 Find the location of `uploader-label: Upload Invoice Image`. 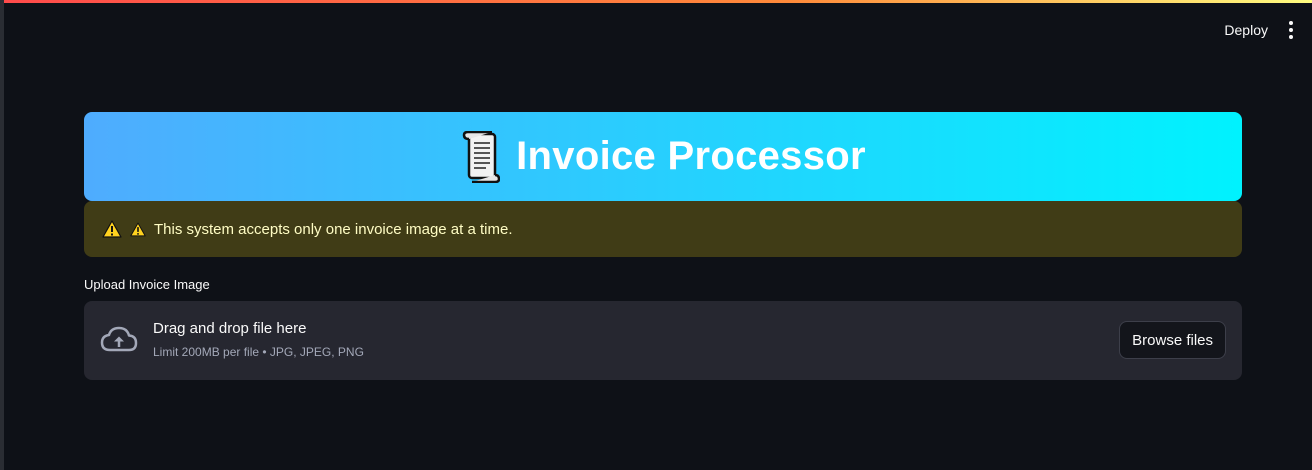

uploader-label: Upload Invoice Image is located at coordinates (147, 284).